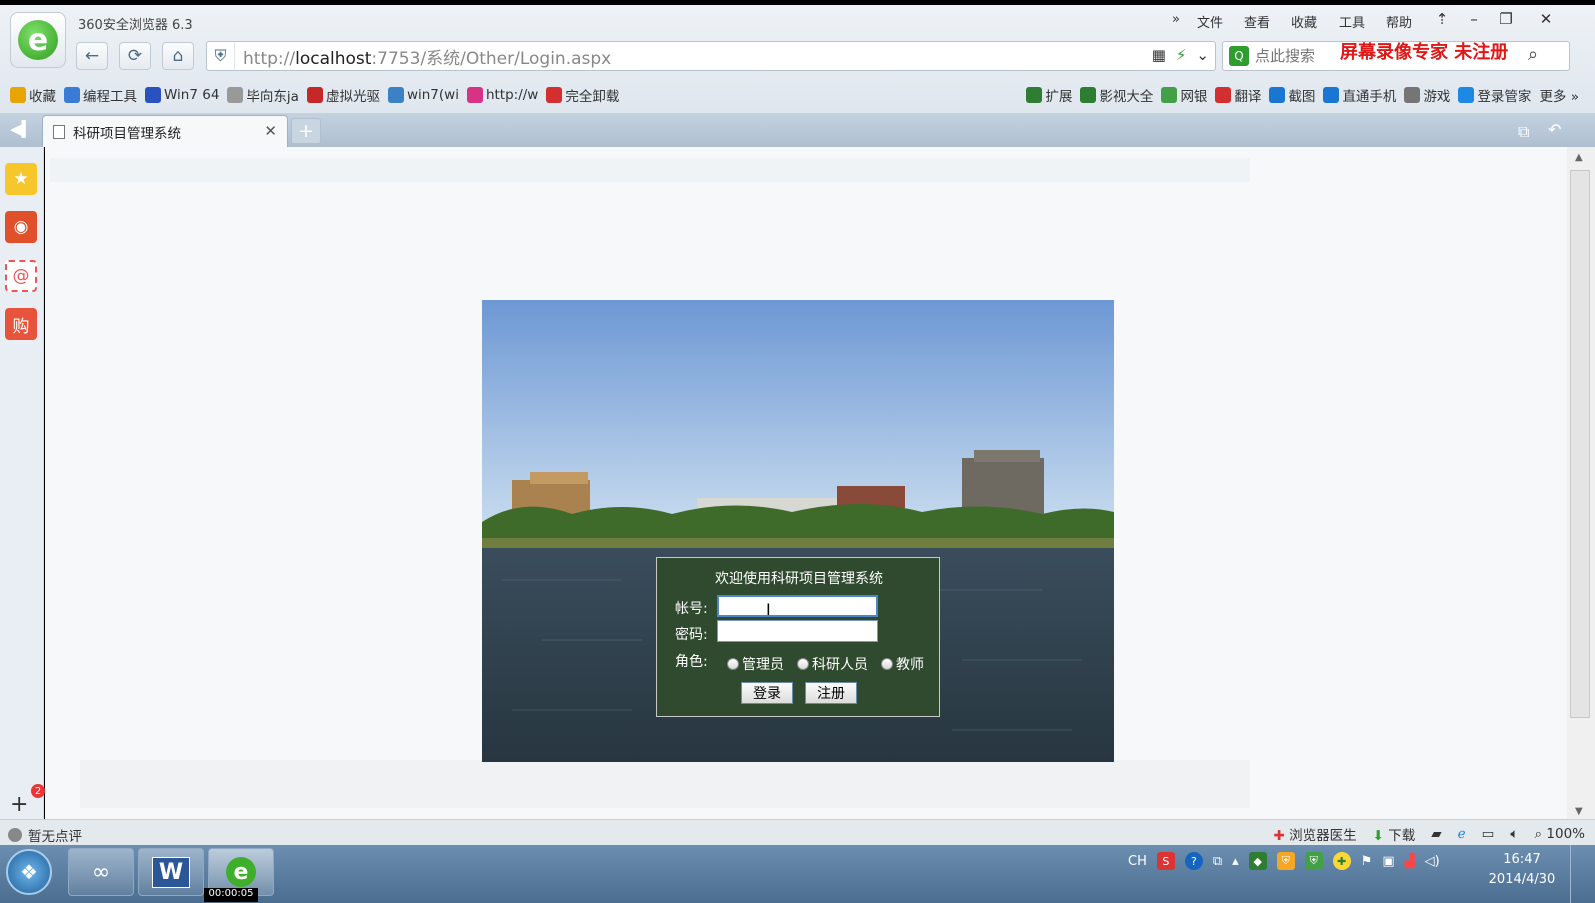  Describe the element at coordinates (1488, 834) in the screenshot. I see `window-mode-icon: ▭` at that location.